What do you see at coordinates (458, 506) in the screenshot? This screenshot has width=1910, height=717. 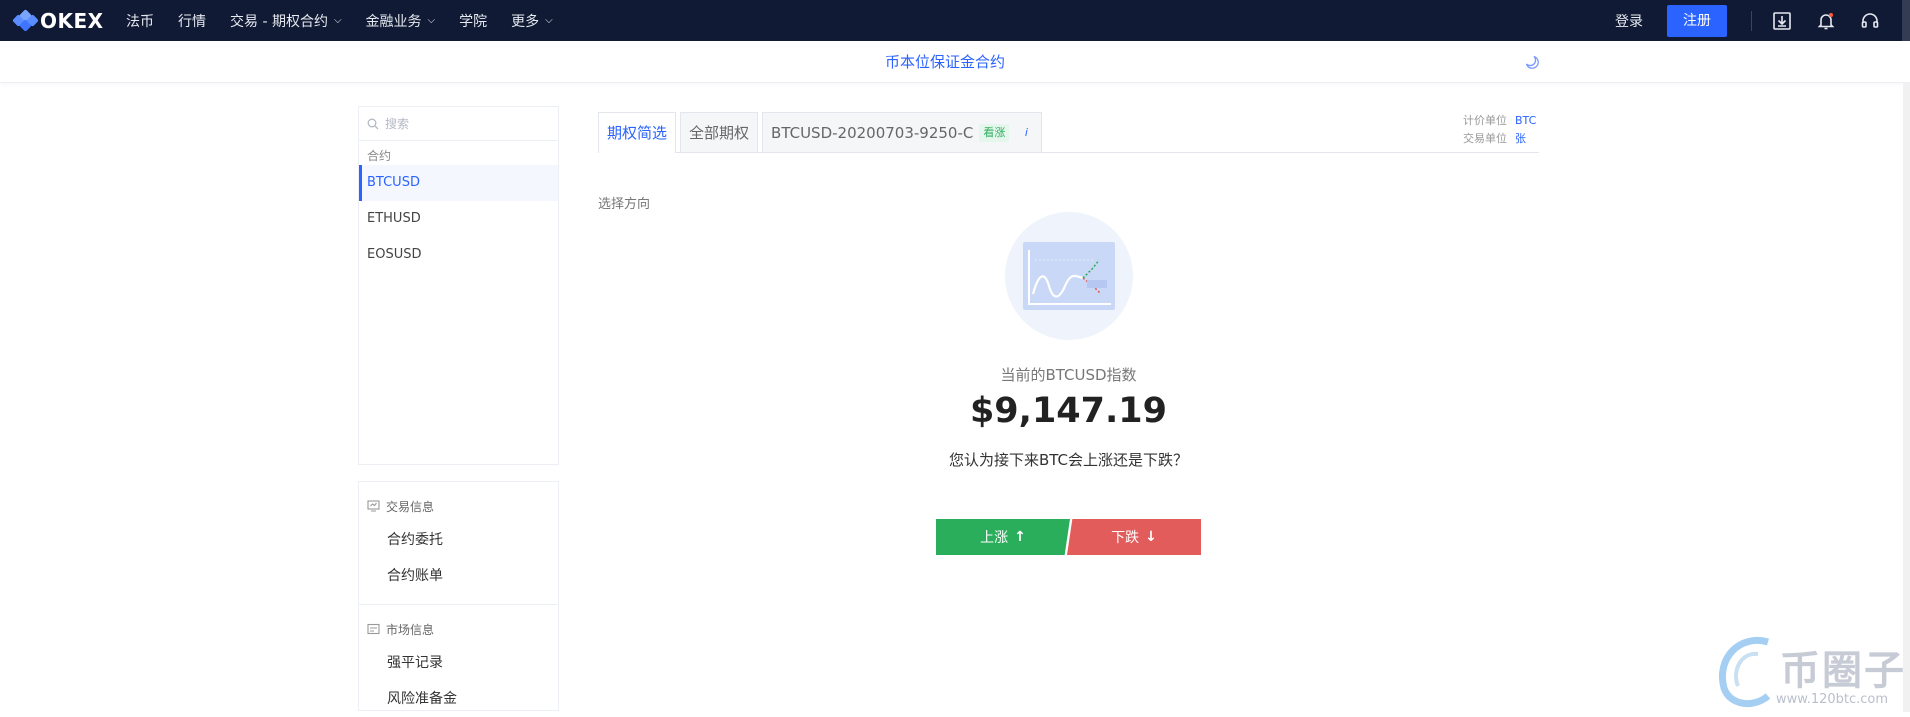 I see `section-trade-info: 交易信息` at bounding box center [458, 506].